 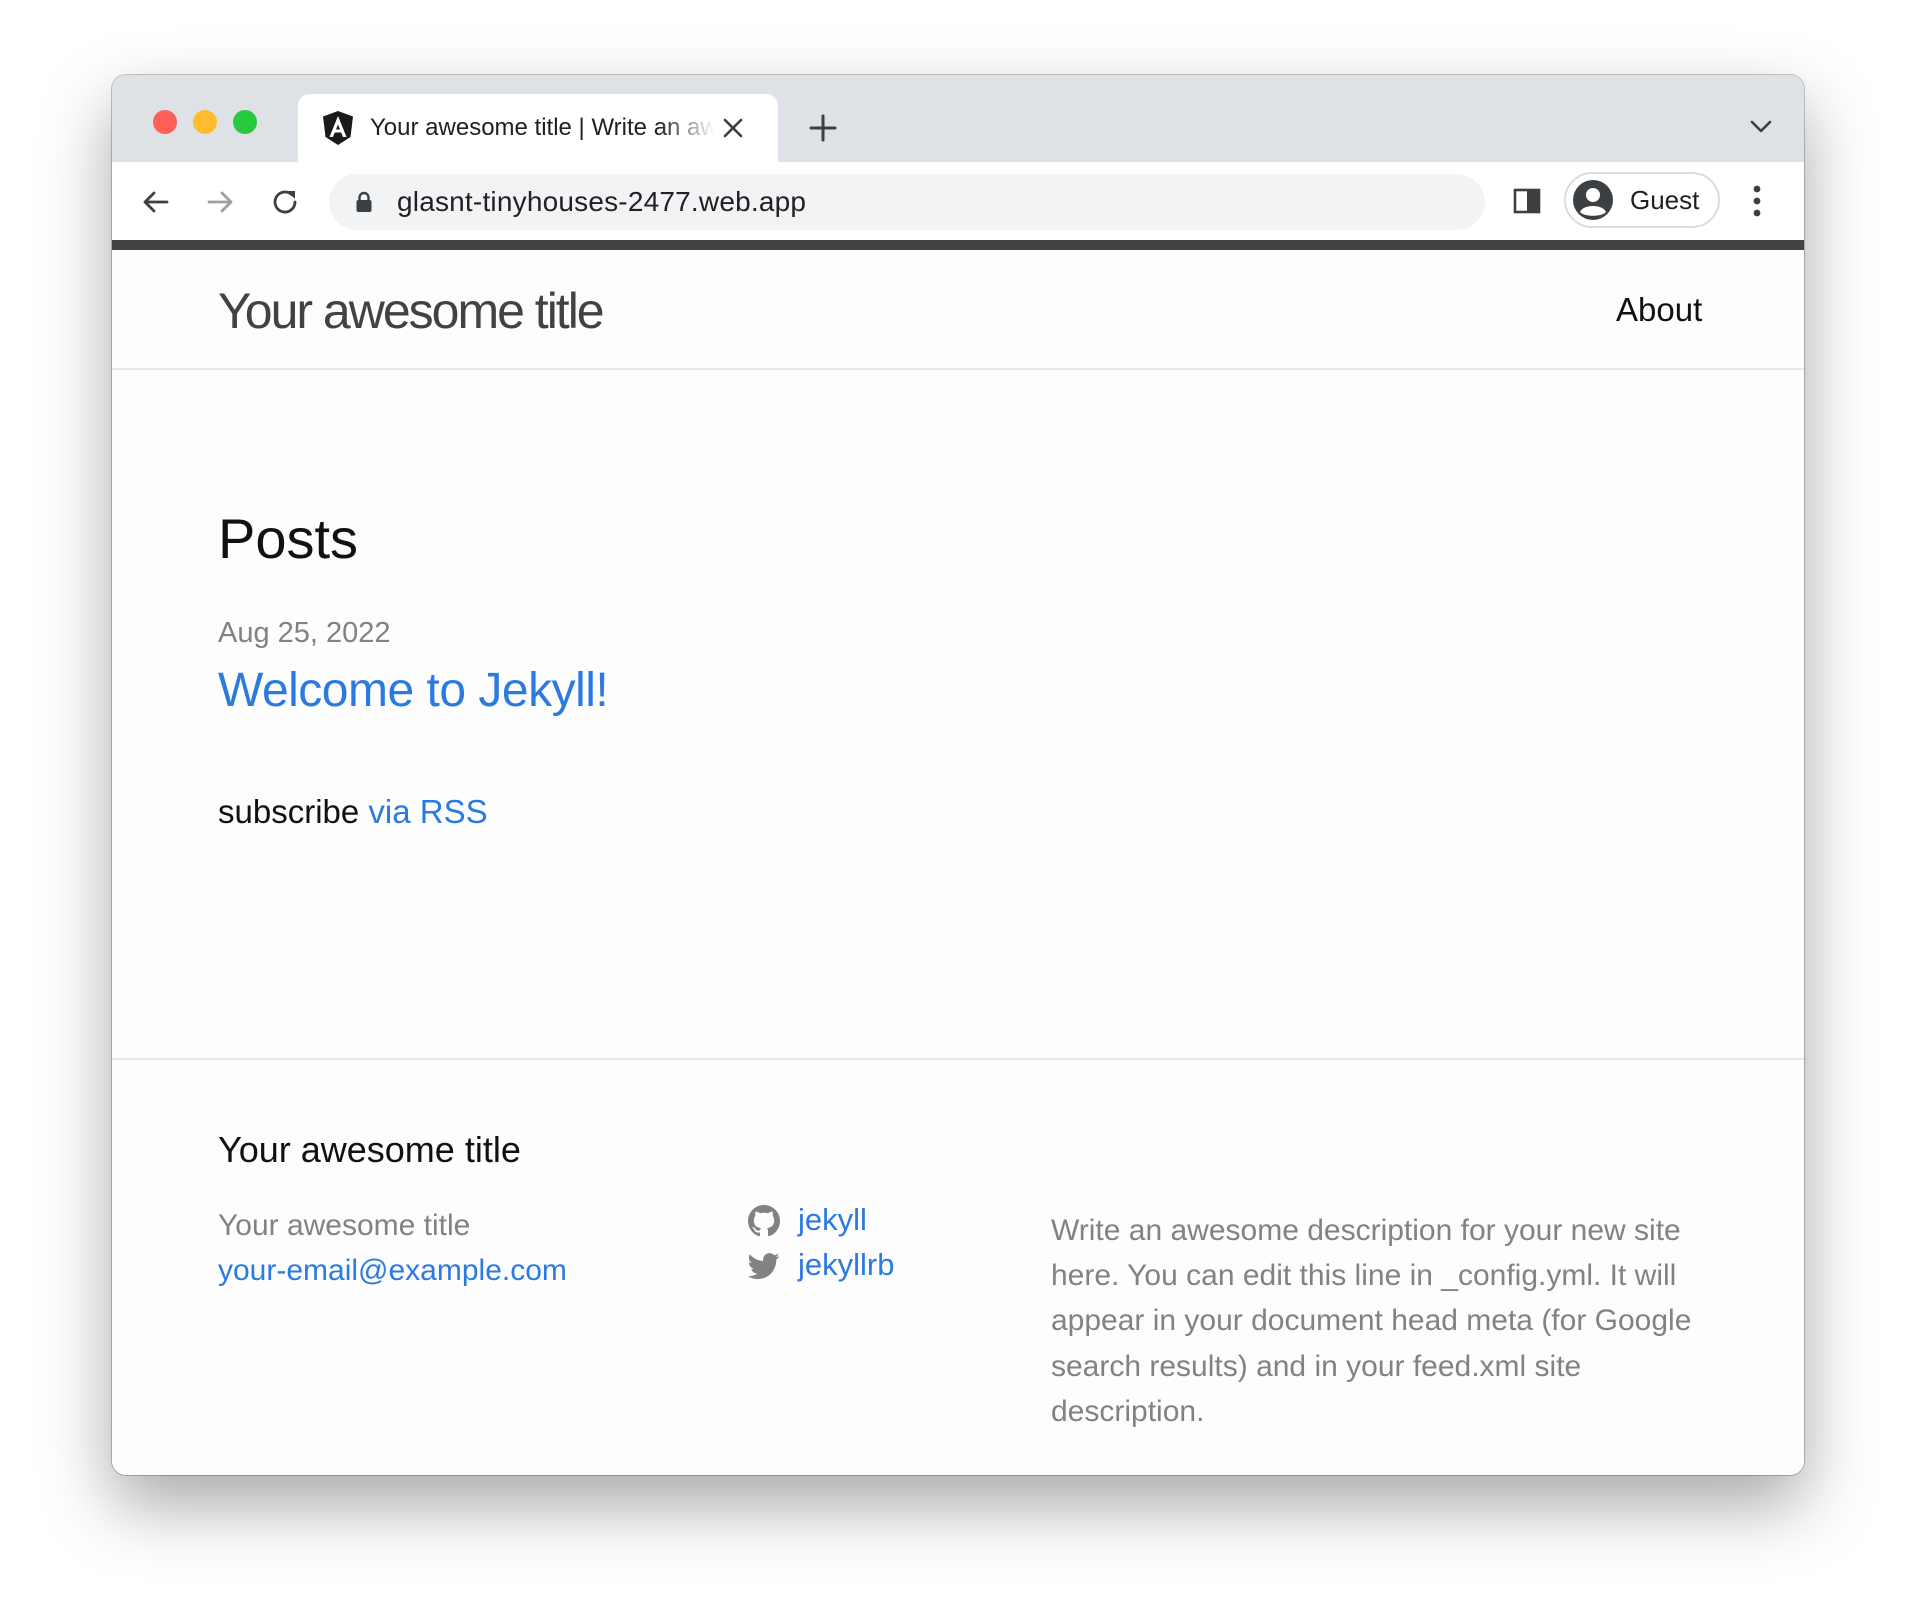 I want to click on address-bar: glasnt-tinyhouses-2477.web.app, so click(x=907, y=202).